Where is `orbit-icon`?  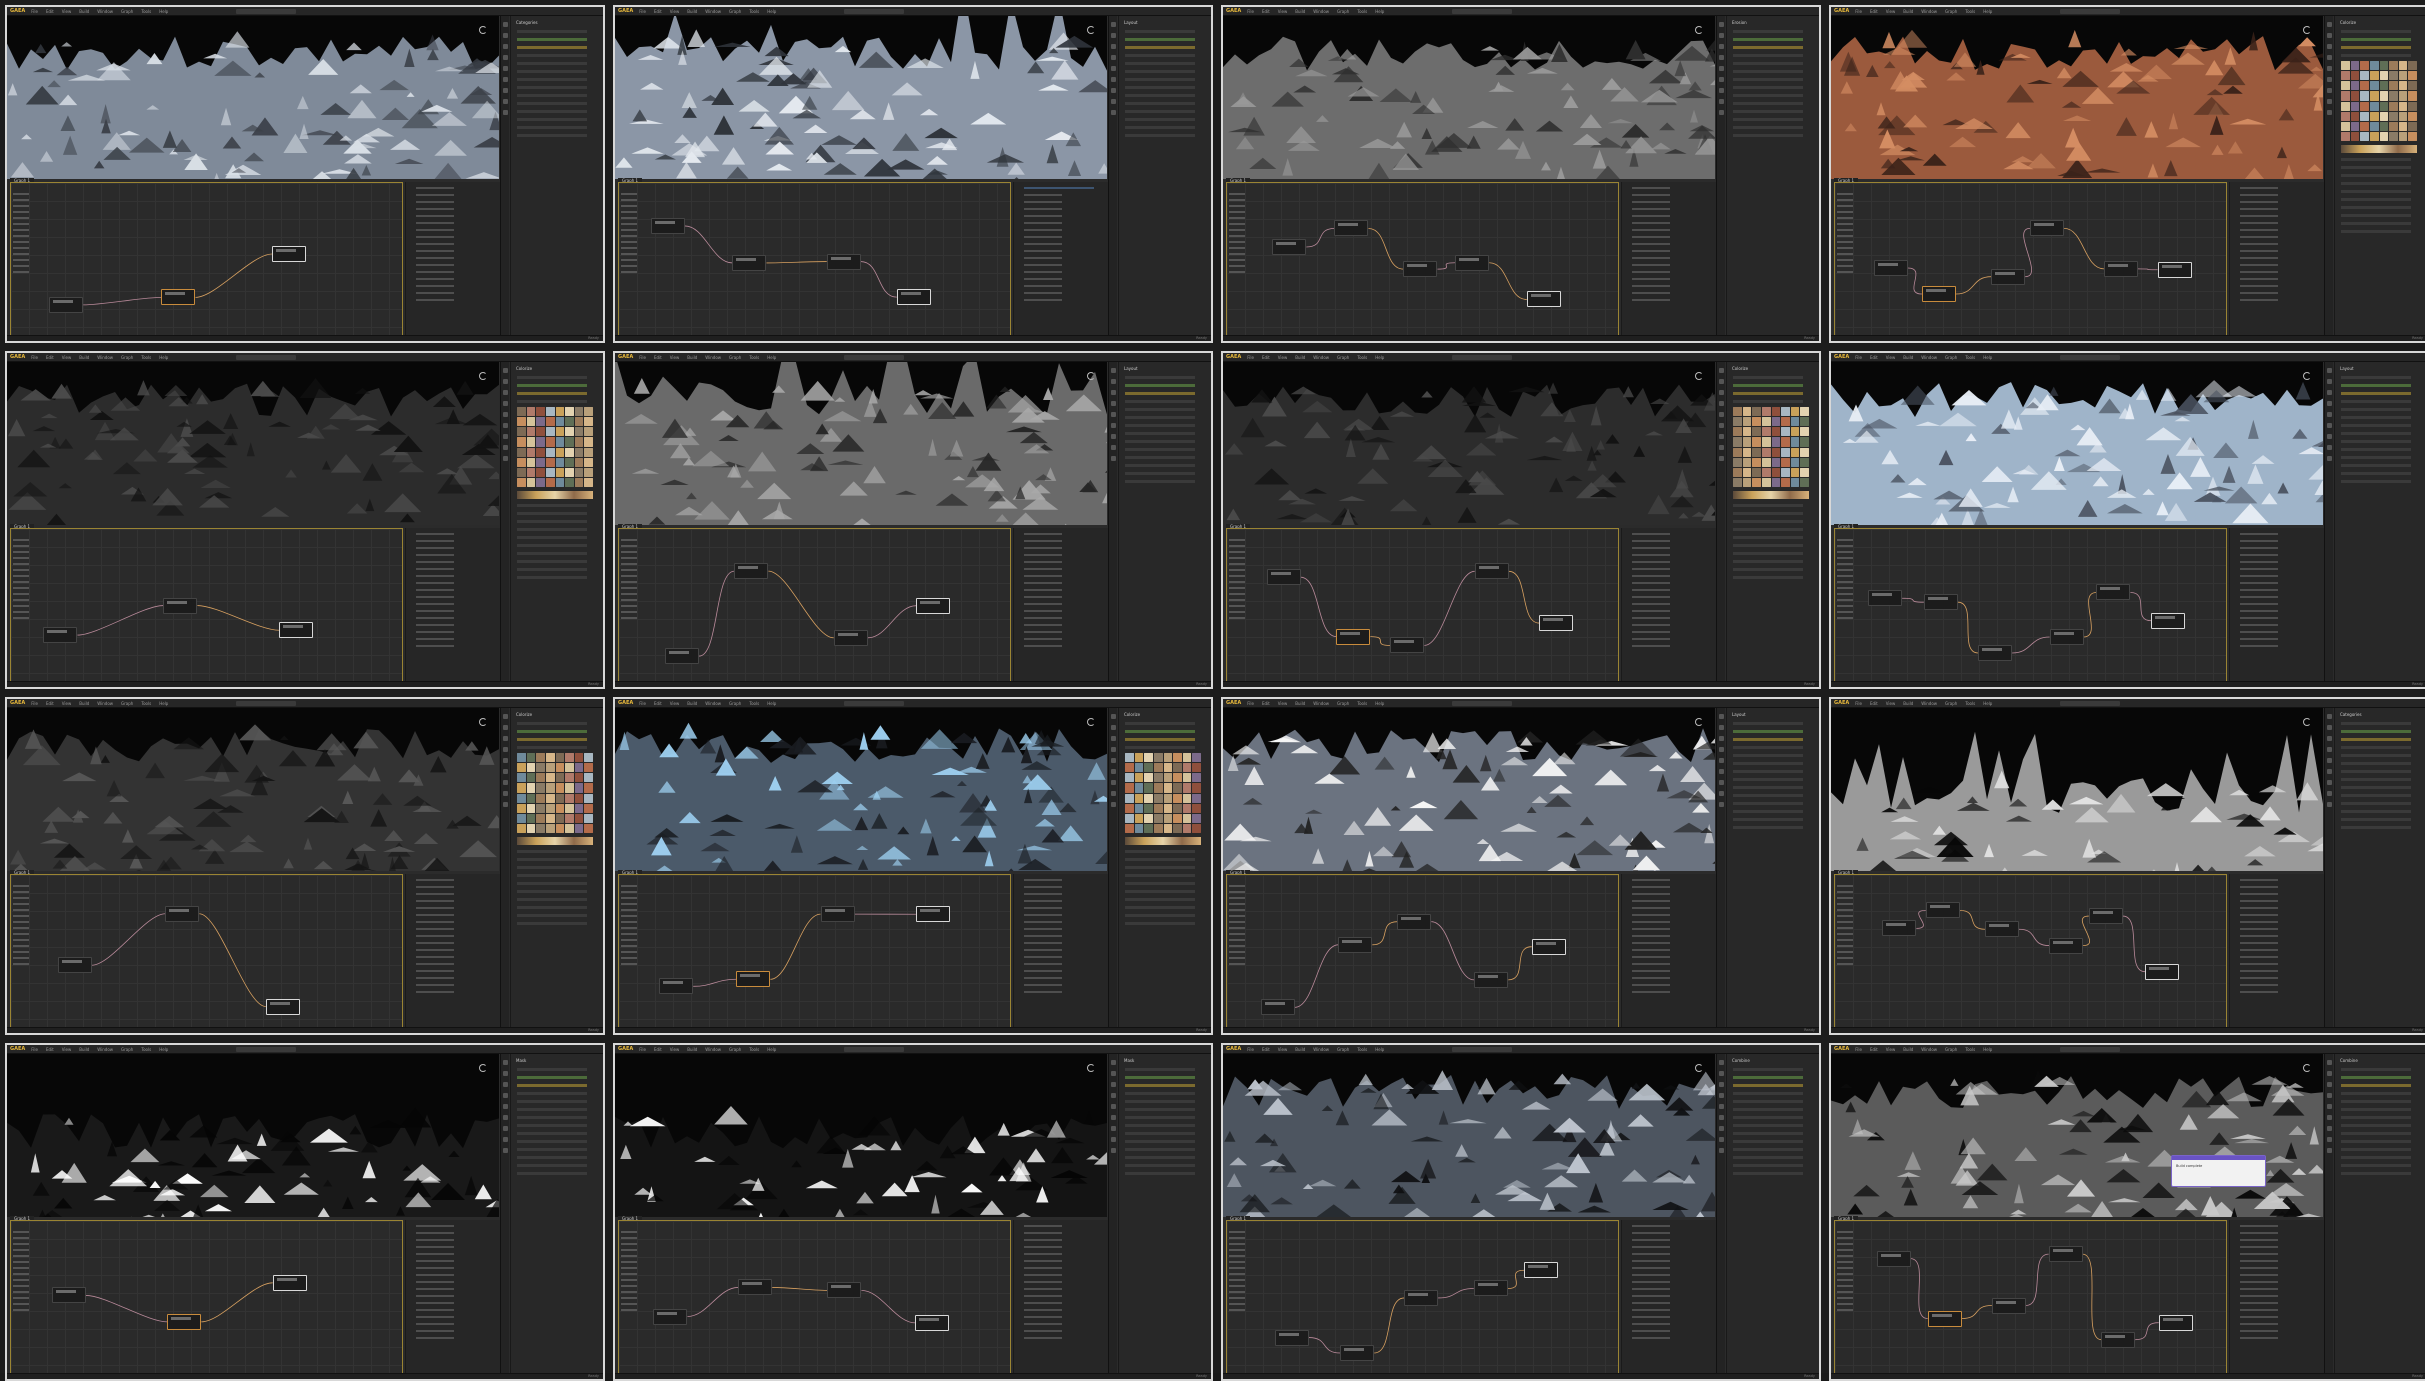
orbit-icon is located at coordinates (483, 376).